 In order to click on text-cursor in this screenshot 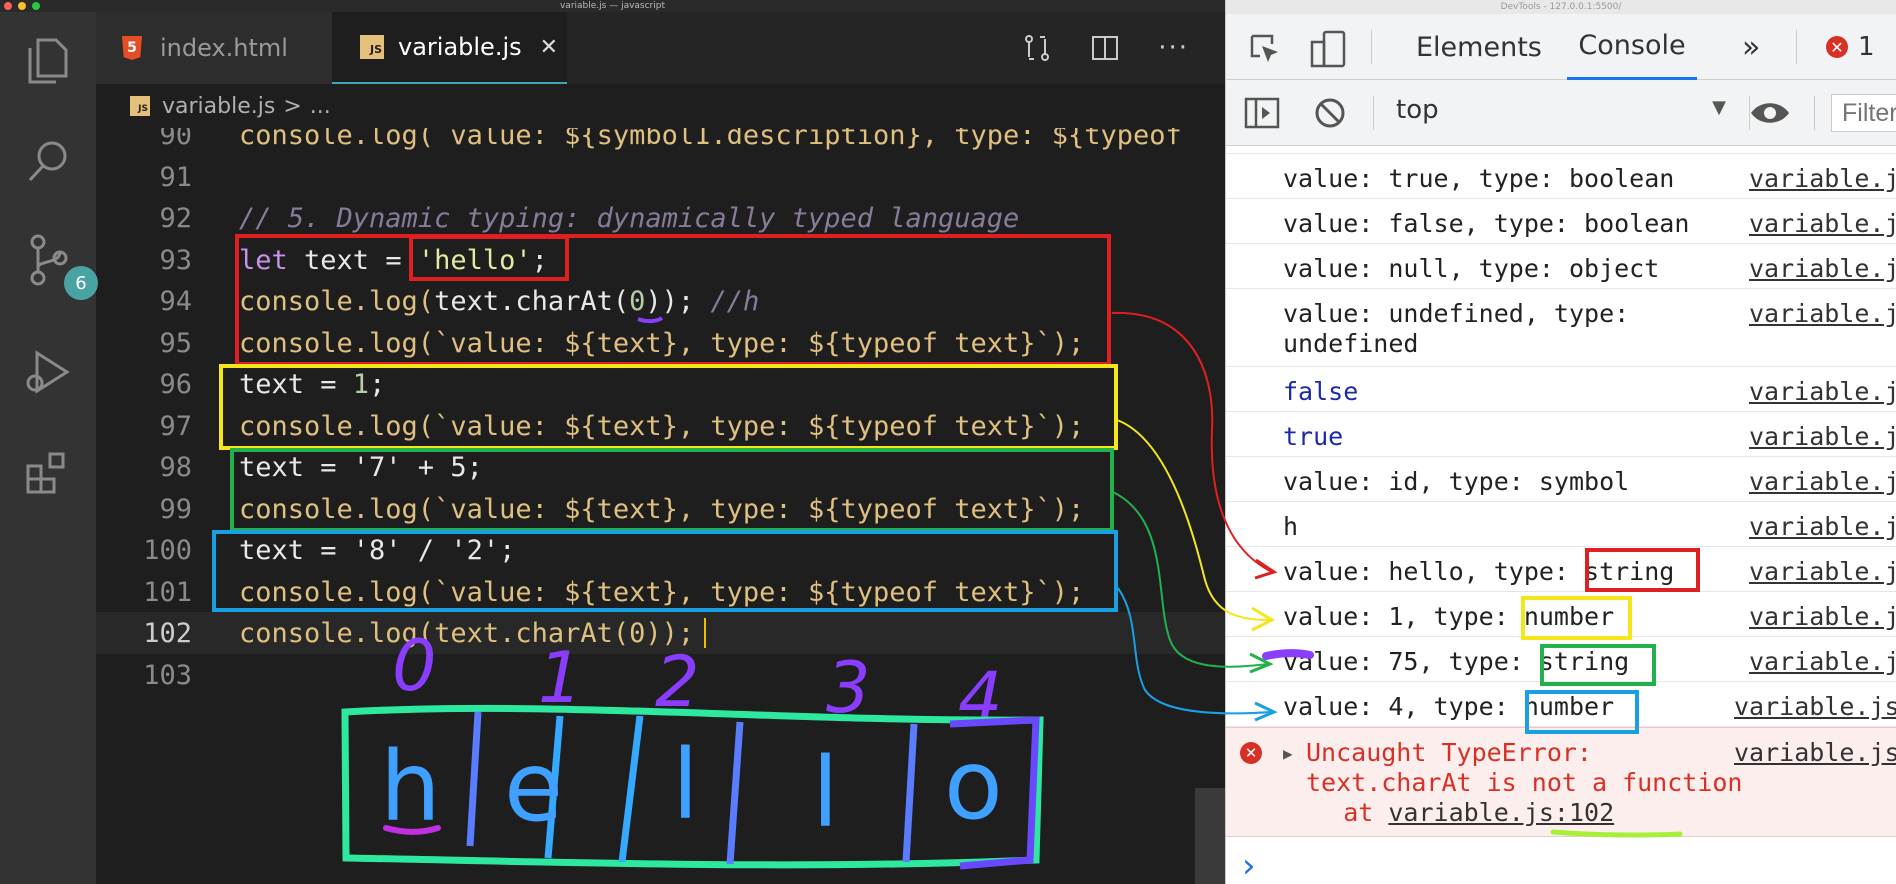, I will do `click(705, 633)`.